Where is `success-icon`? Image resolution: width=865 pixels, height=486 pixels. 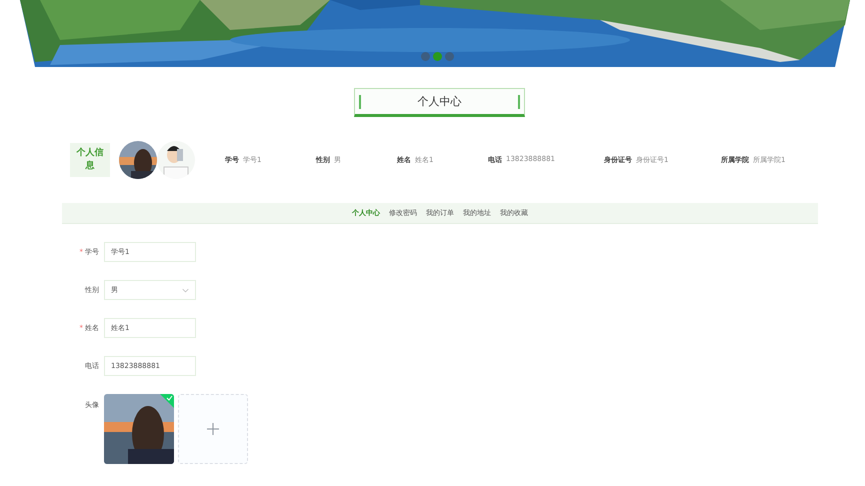 success-icon is located at coordinates (167, 401).